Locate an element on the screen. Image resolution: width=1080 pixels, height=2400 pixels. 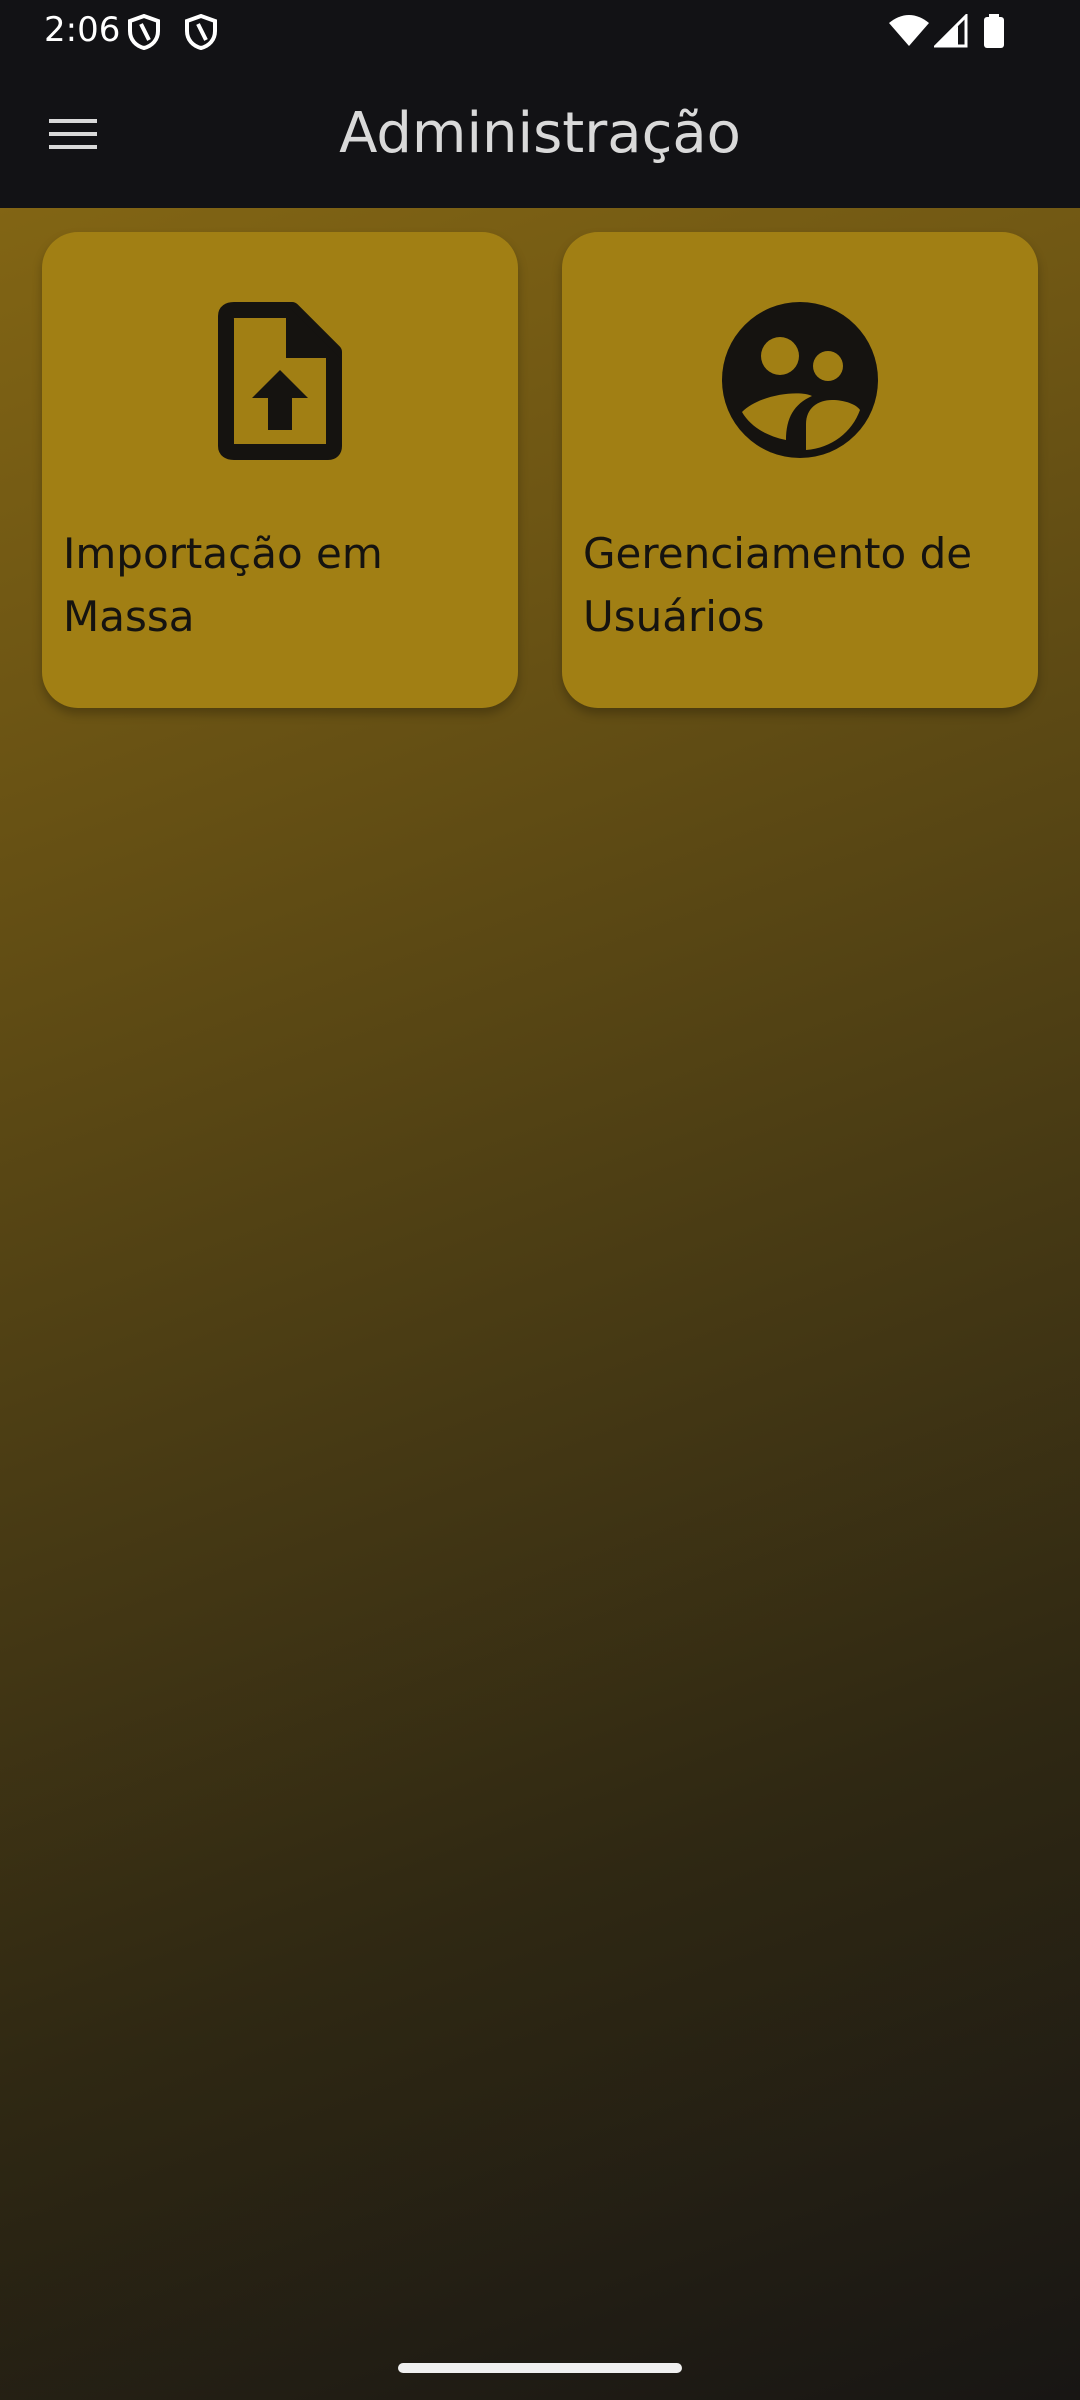
user-management-label: Gerenciamento de Usuários is located at coordinates (778, 585).